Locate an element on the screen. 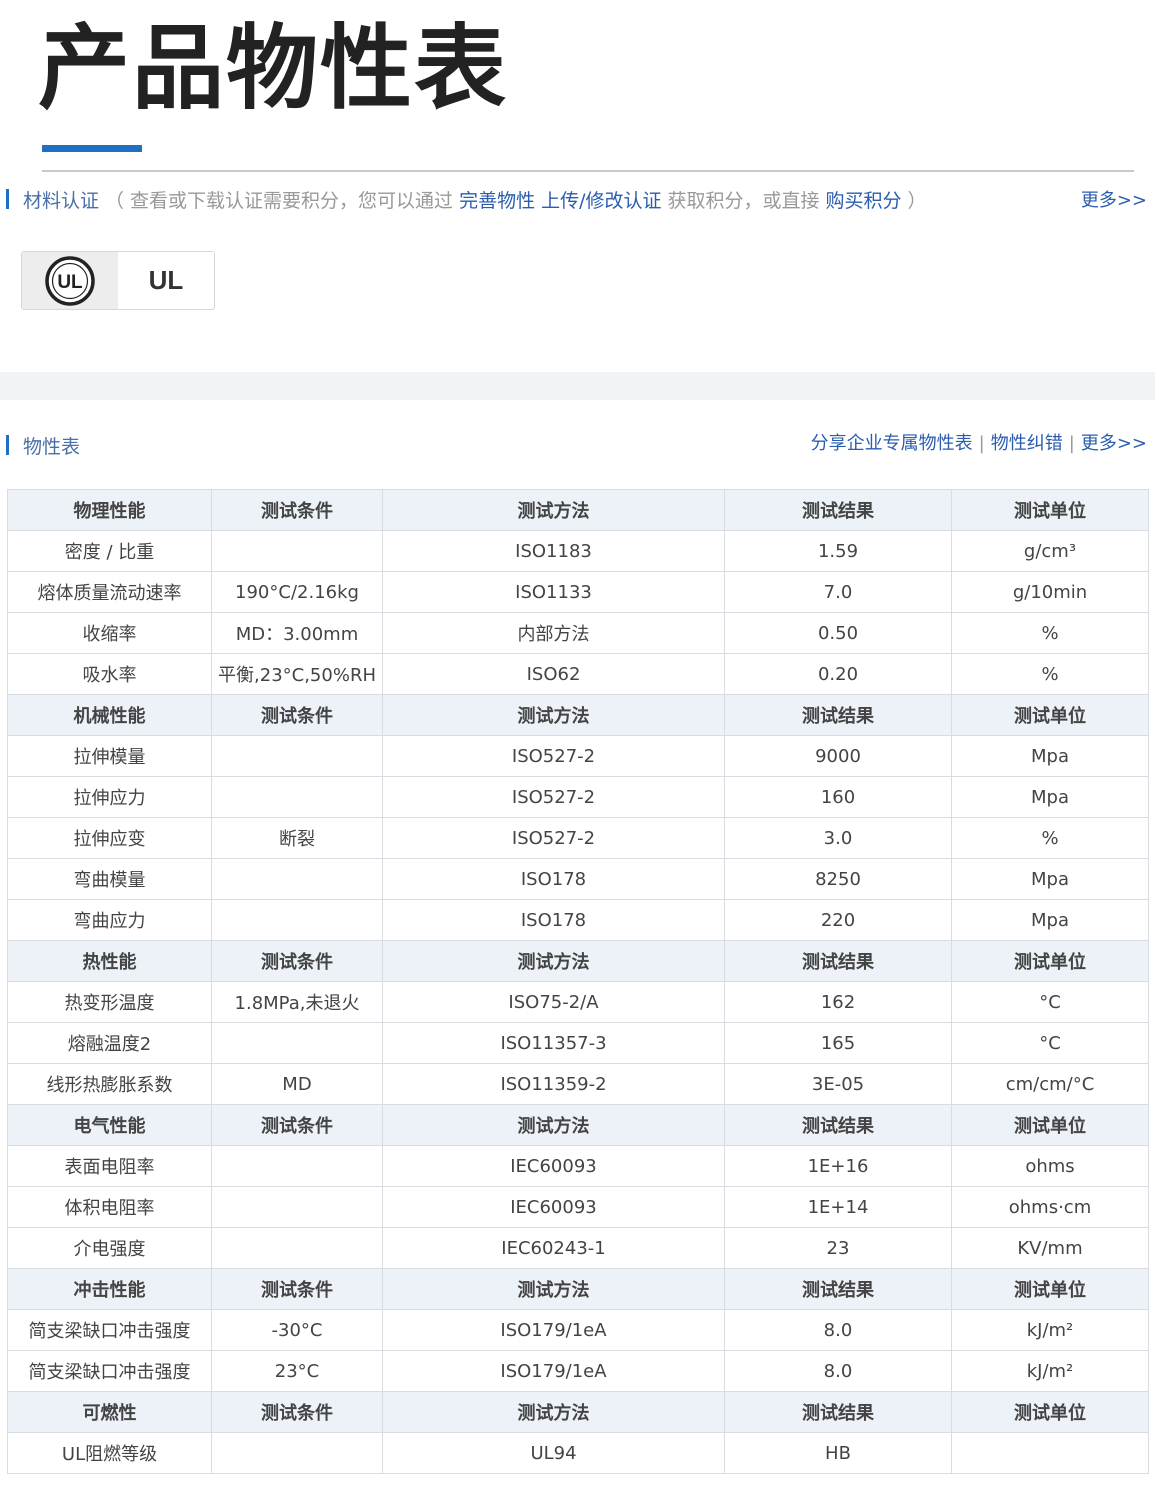  table-cell: 内部方法 is located at coordinates (553, 633).